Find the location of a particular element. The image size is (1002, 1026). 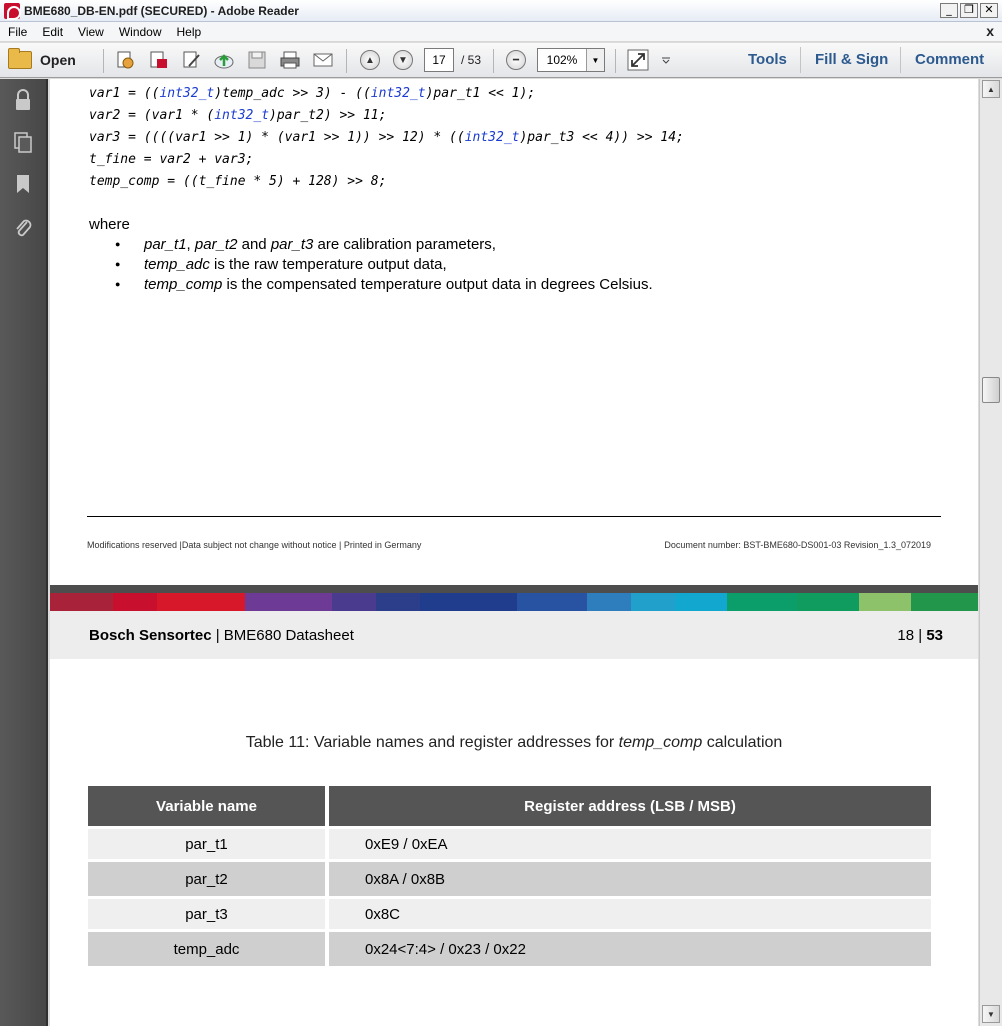

folder-icon is located at coordinates (20, 58).